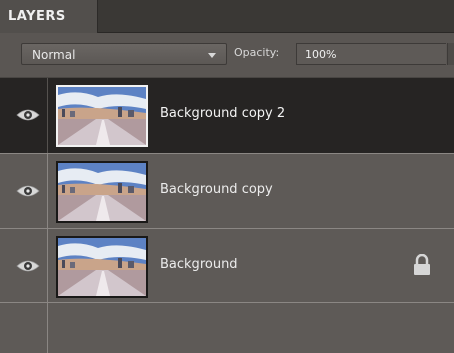  Describe the element at coordinates (199, 264) in the screenshot. I see `layer-name: Background` at that location.